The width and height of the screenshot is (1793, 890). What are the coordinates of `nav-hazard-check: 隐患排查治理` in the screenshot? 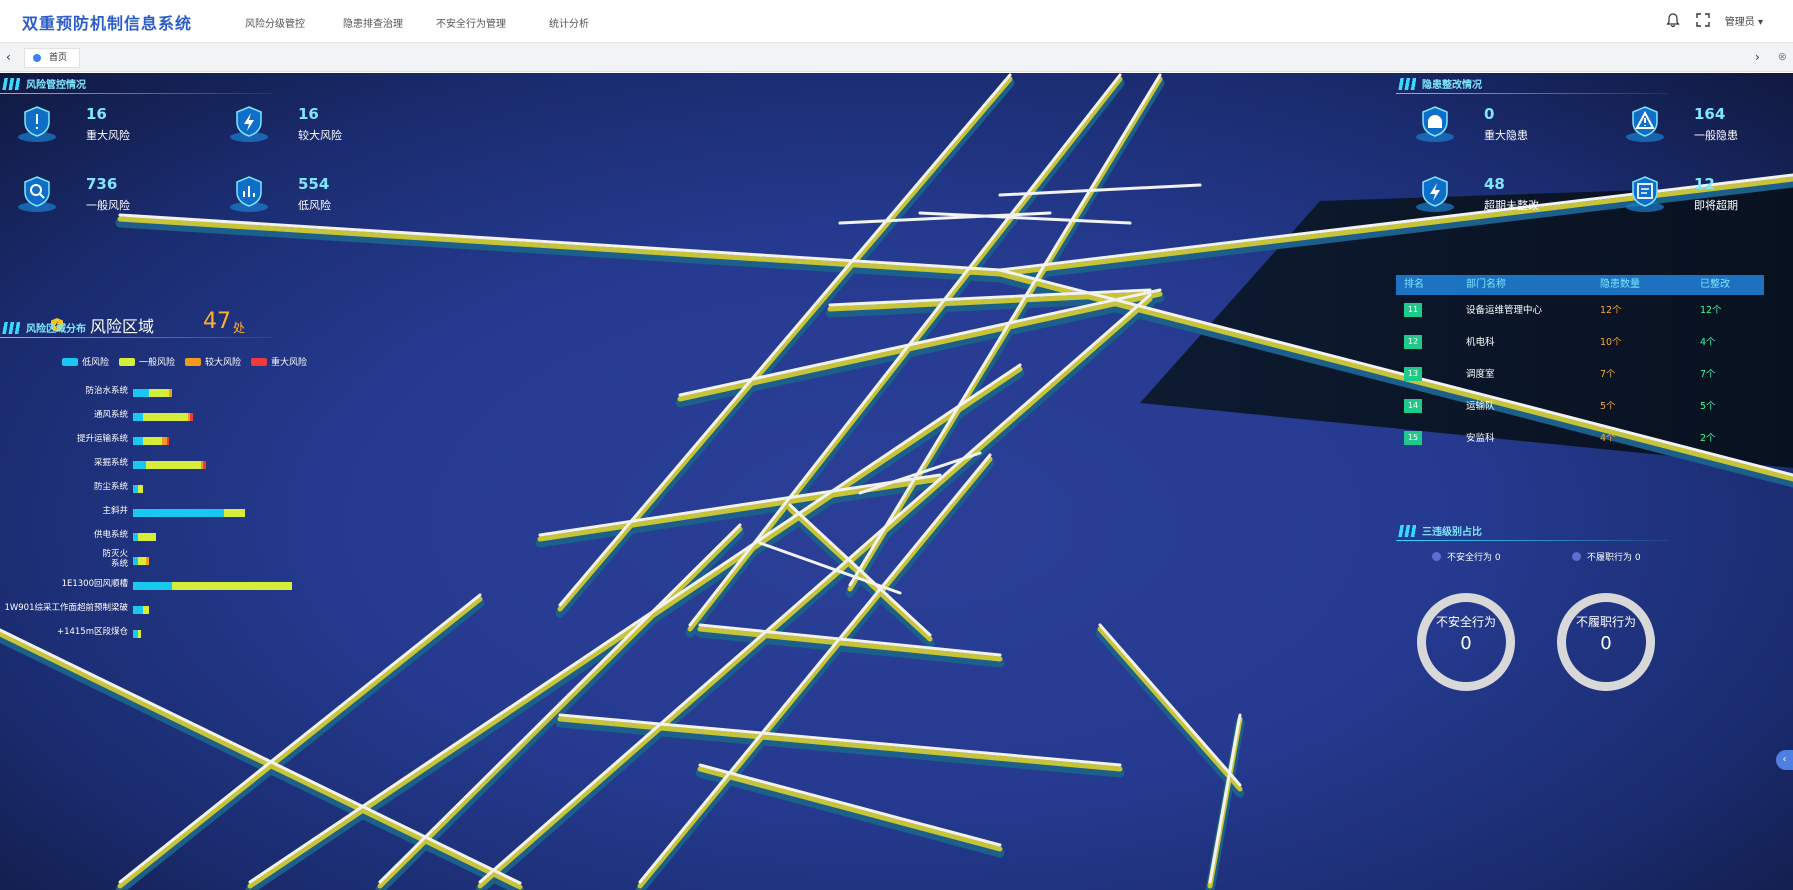 It's located at (373, 22).